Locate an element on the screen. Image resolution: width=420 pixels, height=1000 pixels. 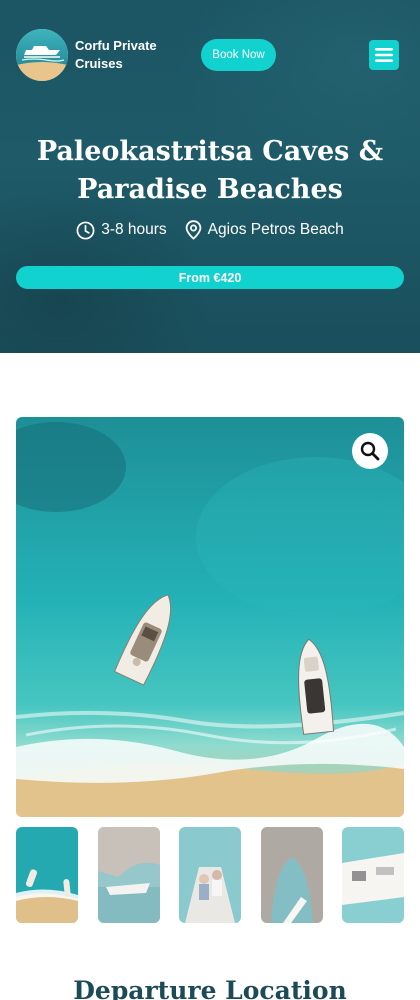
brand-logo is located at coordinates (42, 55).